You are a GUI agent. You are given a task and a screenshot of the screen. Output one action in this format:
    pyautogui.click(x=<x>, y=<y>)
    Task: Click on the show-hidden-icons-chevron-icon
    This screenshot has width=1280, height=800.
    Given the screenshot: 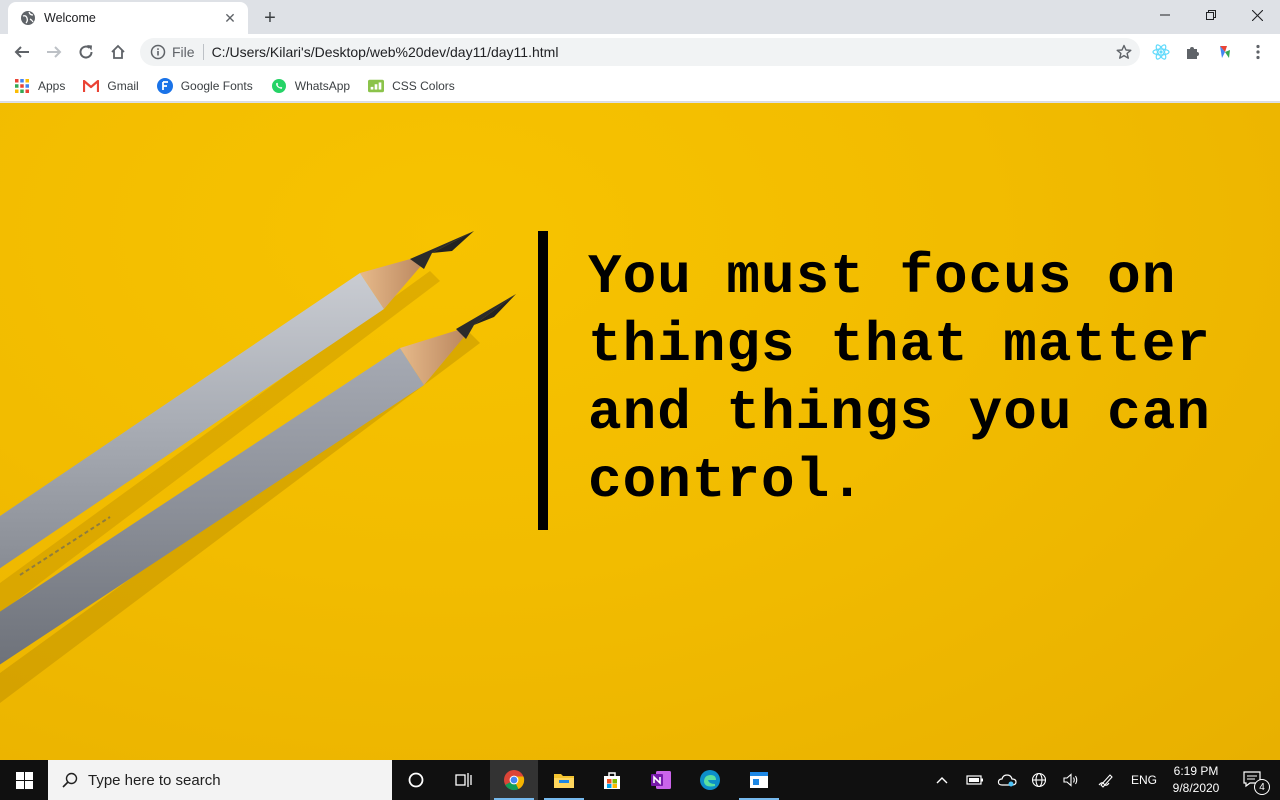 What is the action you would take?
    pyautogui.click(x=942, y=780)
    